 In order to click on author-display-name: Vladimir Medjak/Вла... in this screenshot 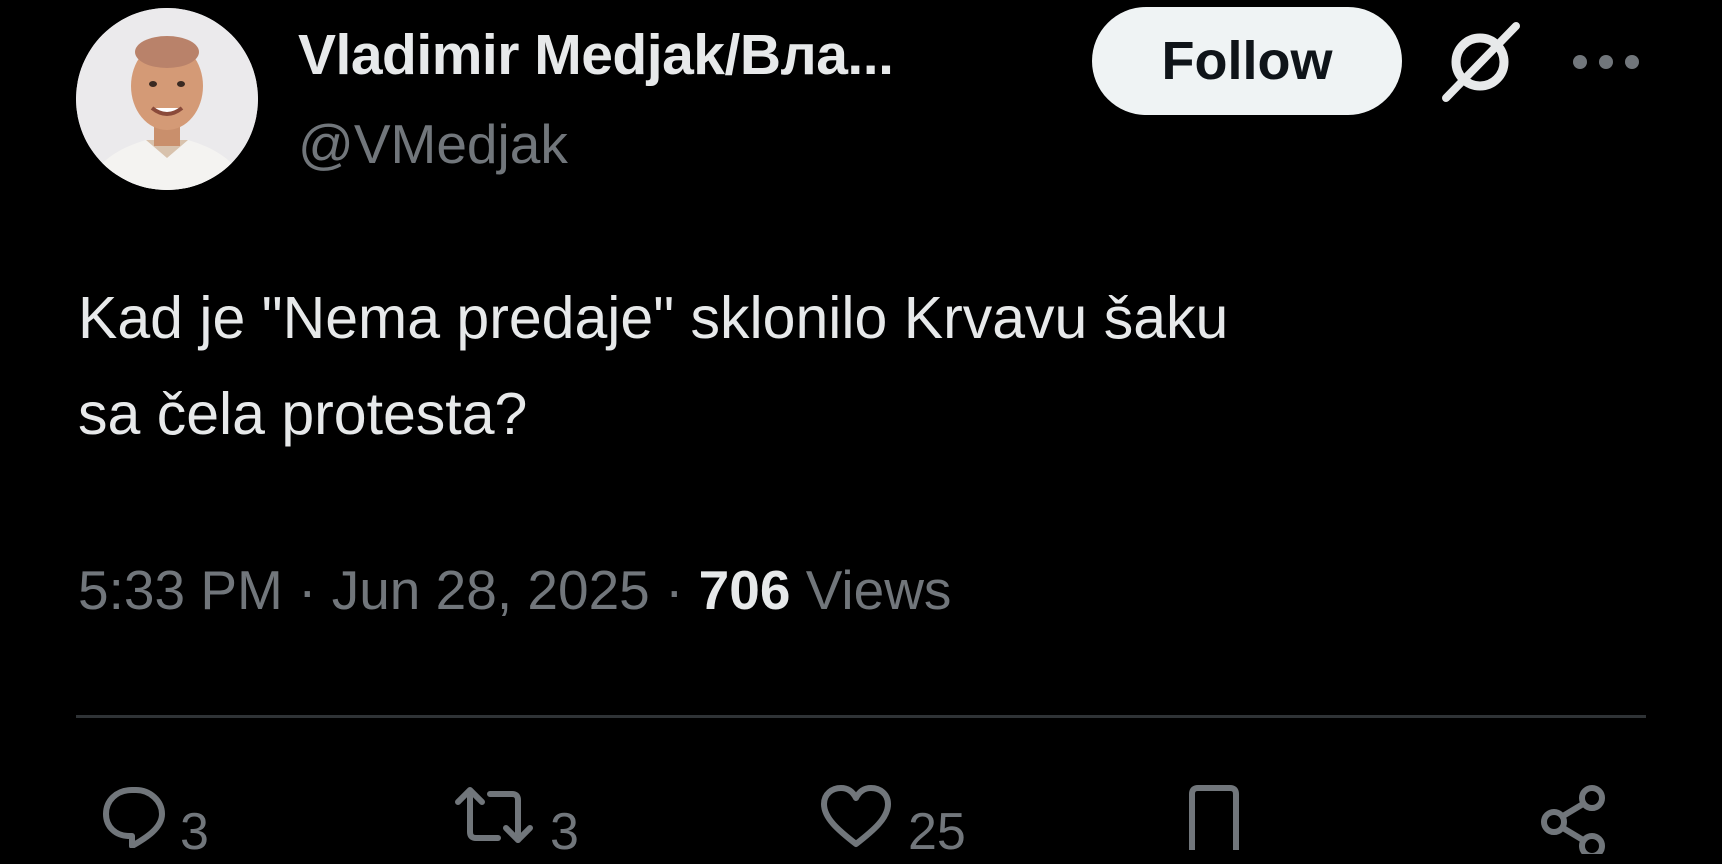, I will do `click(596, 55)`.